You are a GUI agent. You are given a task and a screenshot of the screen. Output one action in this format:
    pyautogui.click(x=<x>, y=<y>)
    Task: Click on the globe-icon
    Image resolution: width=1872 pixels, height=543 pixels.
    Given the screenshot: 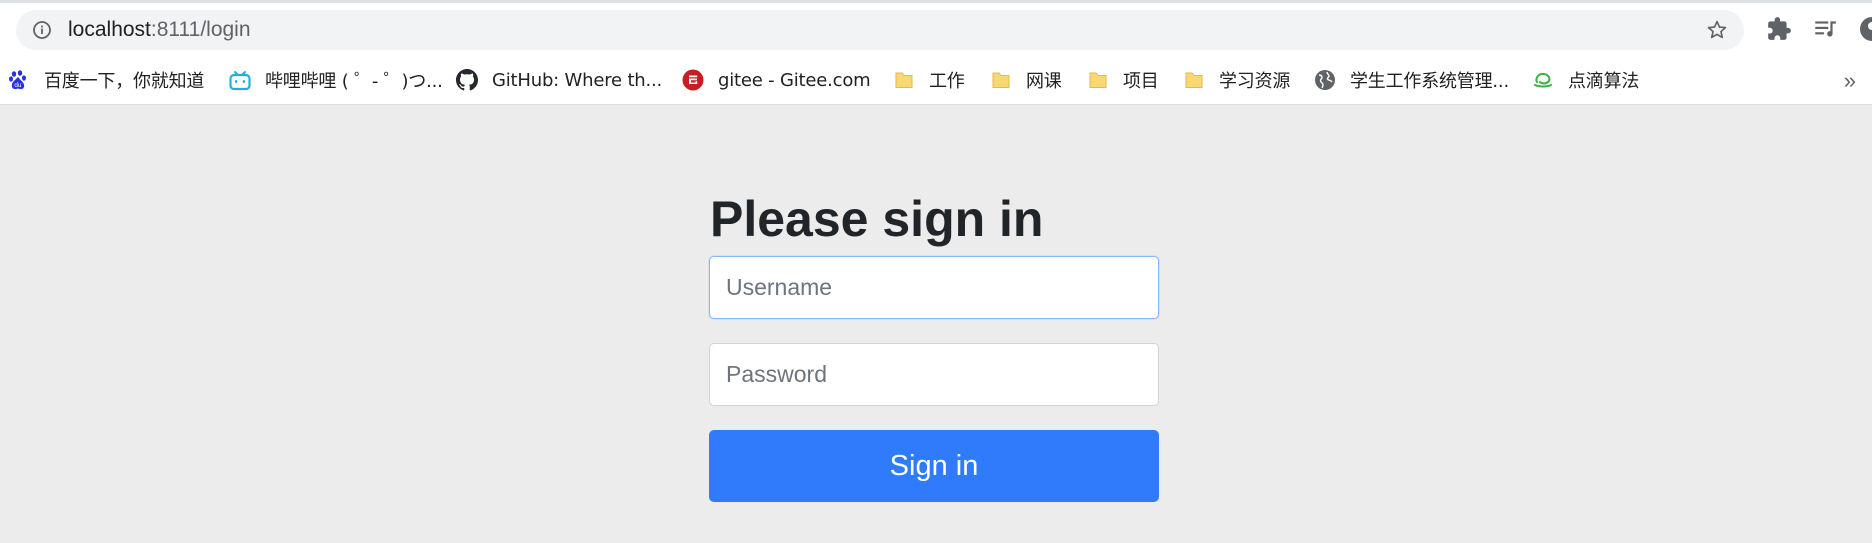 What is the action you would take?
    pyautogui.click(x=1325, y=80)
    